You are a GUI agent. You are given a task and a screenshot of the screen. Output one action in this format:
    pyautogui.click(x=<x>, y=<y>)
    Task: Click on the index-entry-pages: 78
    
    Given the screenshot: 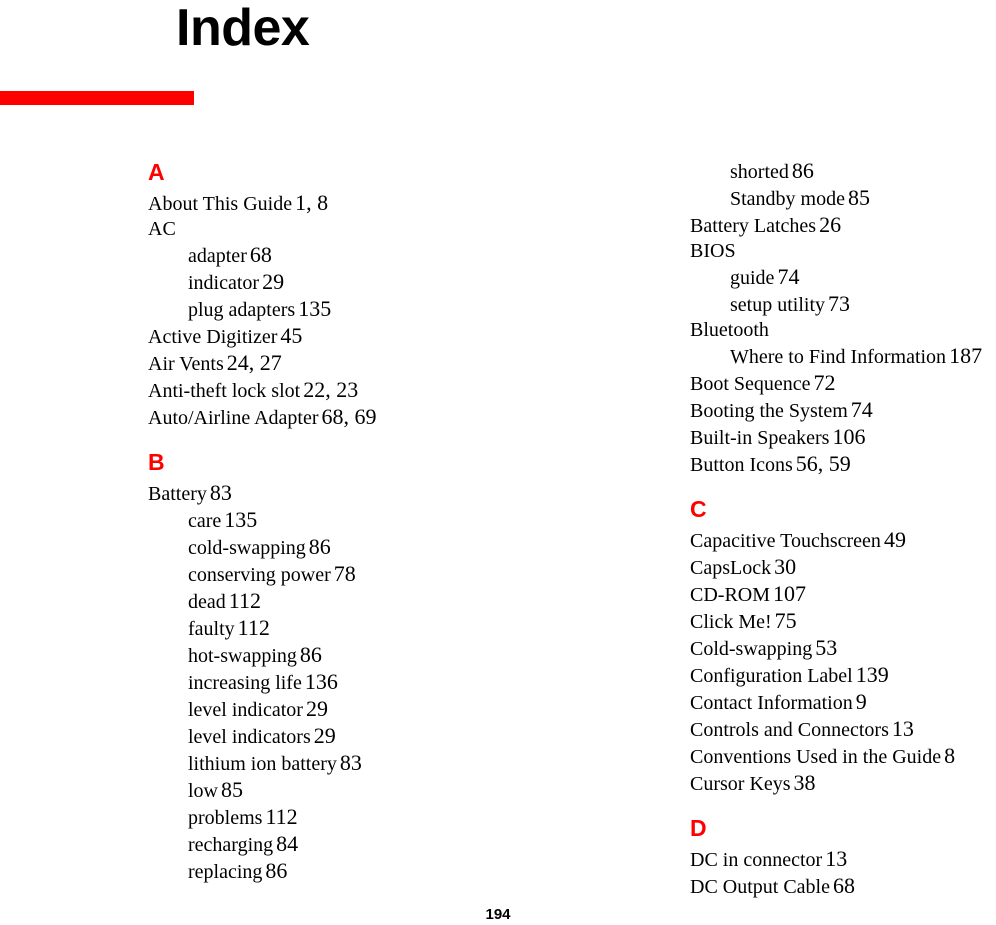 What is the action you would take?
    pyautogui.click(x=345, y=573)
    